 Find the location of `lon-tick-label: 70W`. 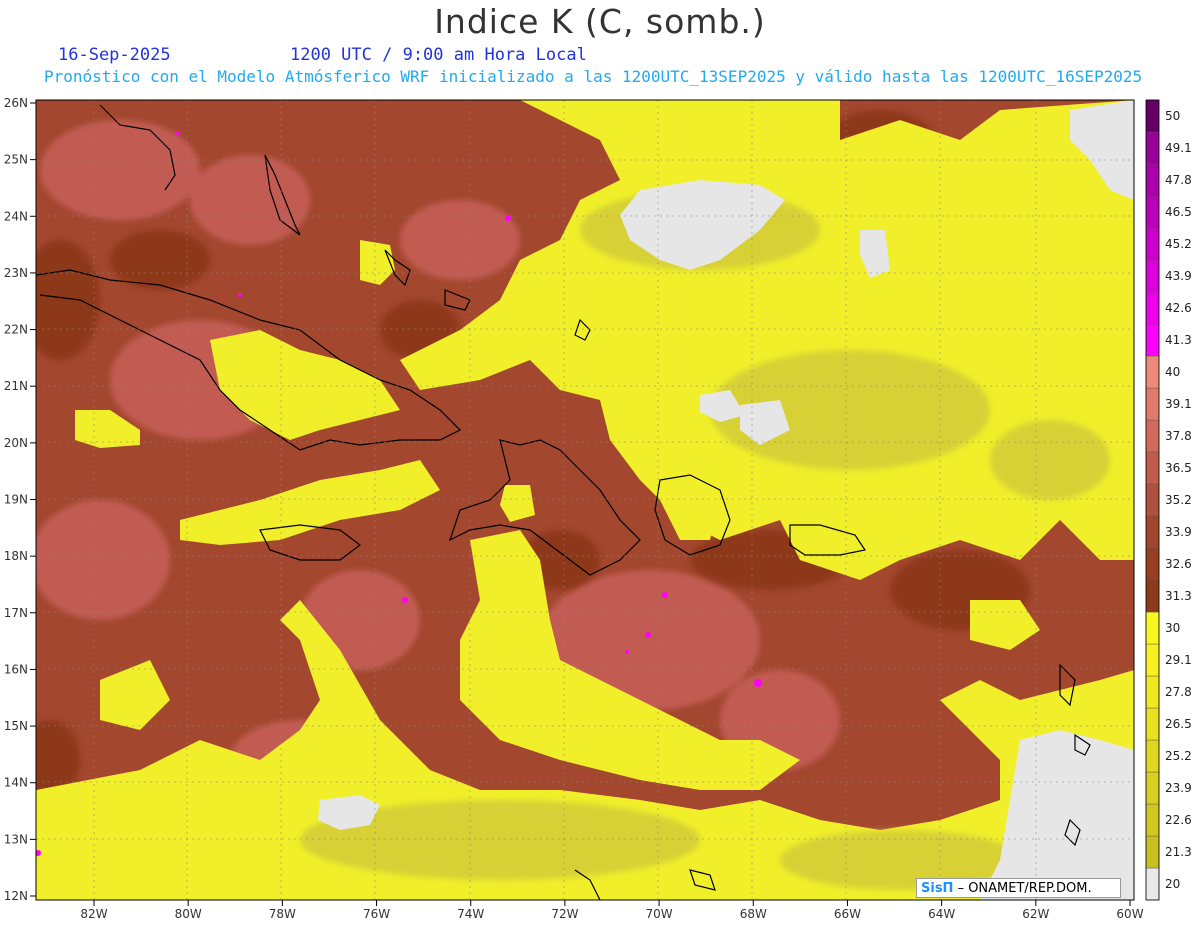

lon-tick-label: 70W is located at coordinates (659, 914).